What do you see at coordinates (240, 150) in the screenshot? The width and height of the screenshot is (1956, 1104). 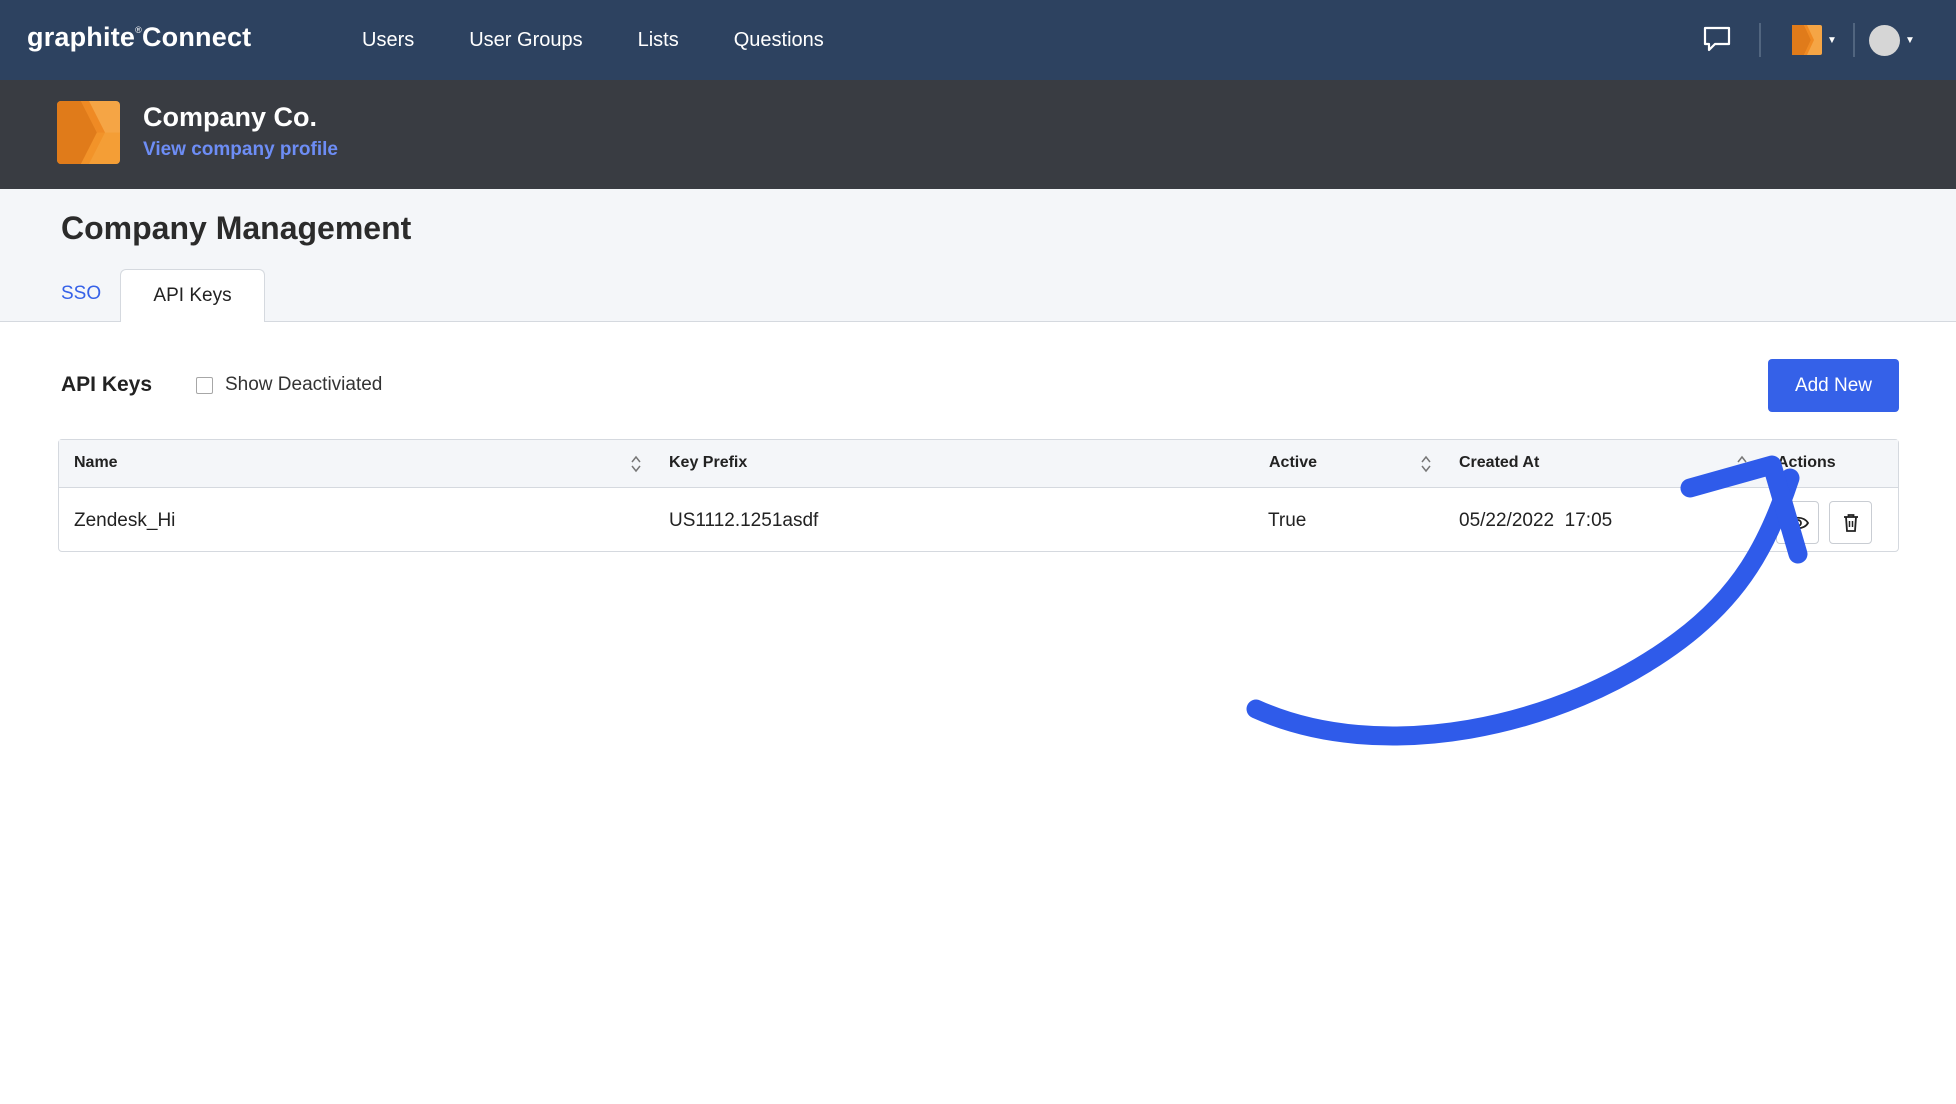 I see `view-company-profile-link: View company profile` at bounding box center [240, 150].